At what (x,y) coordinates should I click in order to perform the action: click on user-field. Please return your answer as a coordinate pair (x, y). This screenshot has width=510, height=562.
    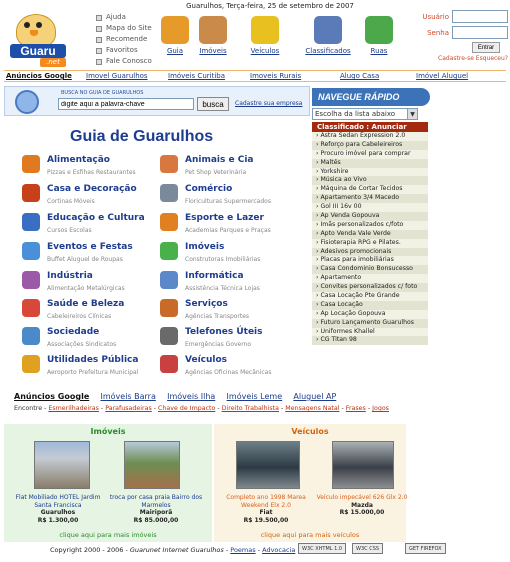
    Looking at the image, I should click on (480, 16).